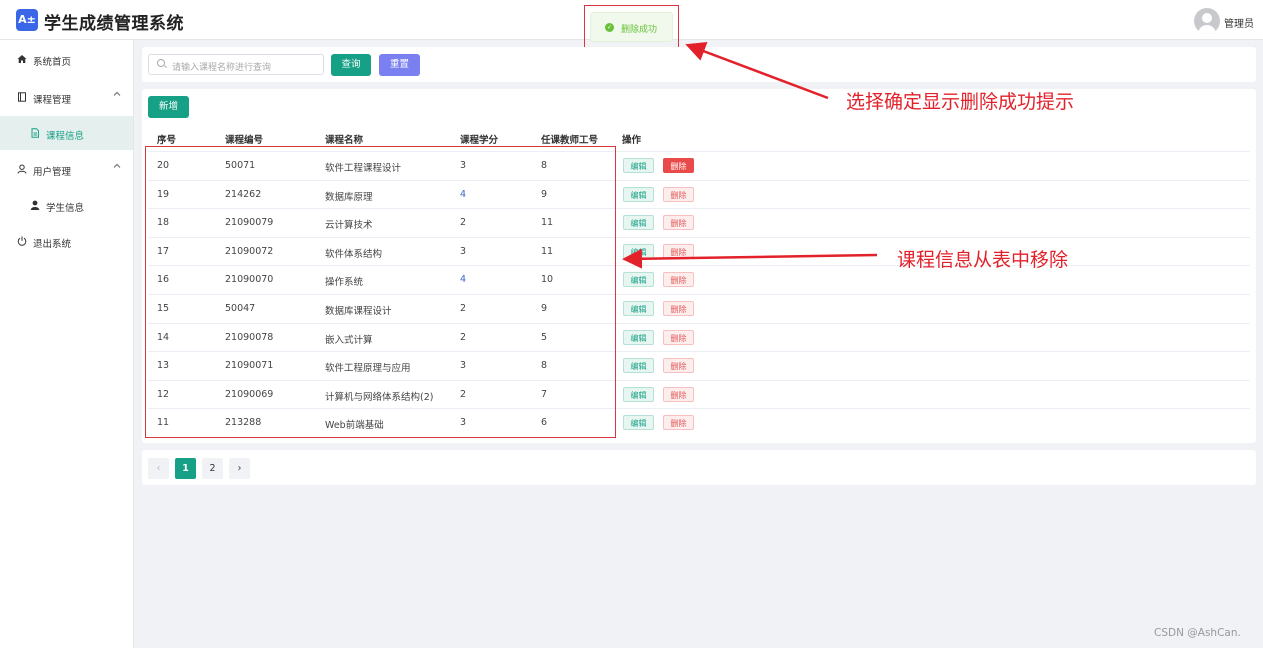 This screenshot has width=1263, height=648. What do you see at coordinates (757, 70) in the screenshot?
I see `arrow-to-toast` at bounding box center [757, 70].